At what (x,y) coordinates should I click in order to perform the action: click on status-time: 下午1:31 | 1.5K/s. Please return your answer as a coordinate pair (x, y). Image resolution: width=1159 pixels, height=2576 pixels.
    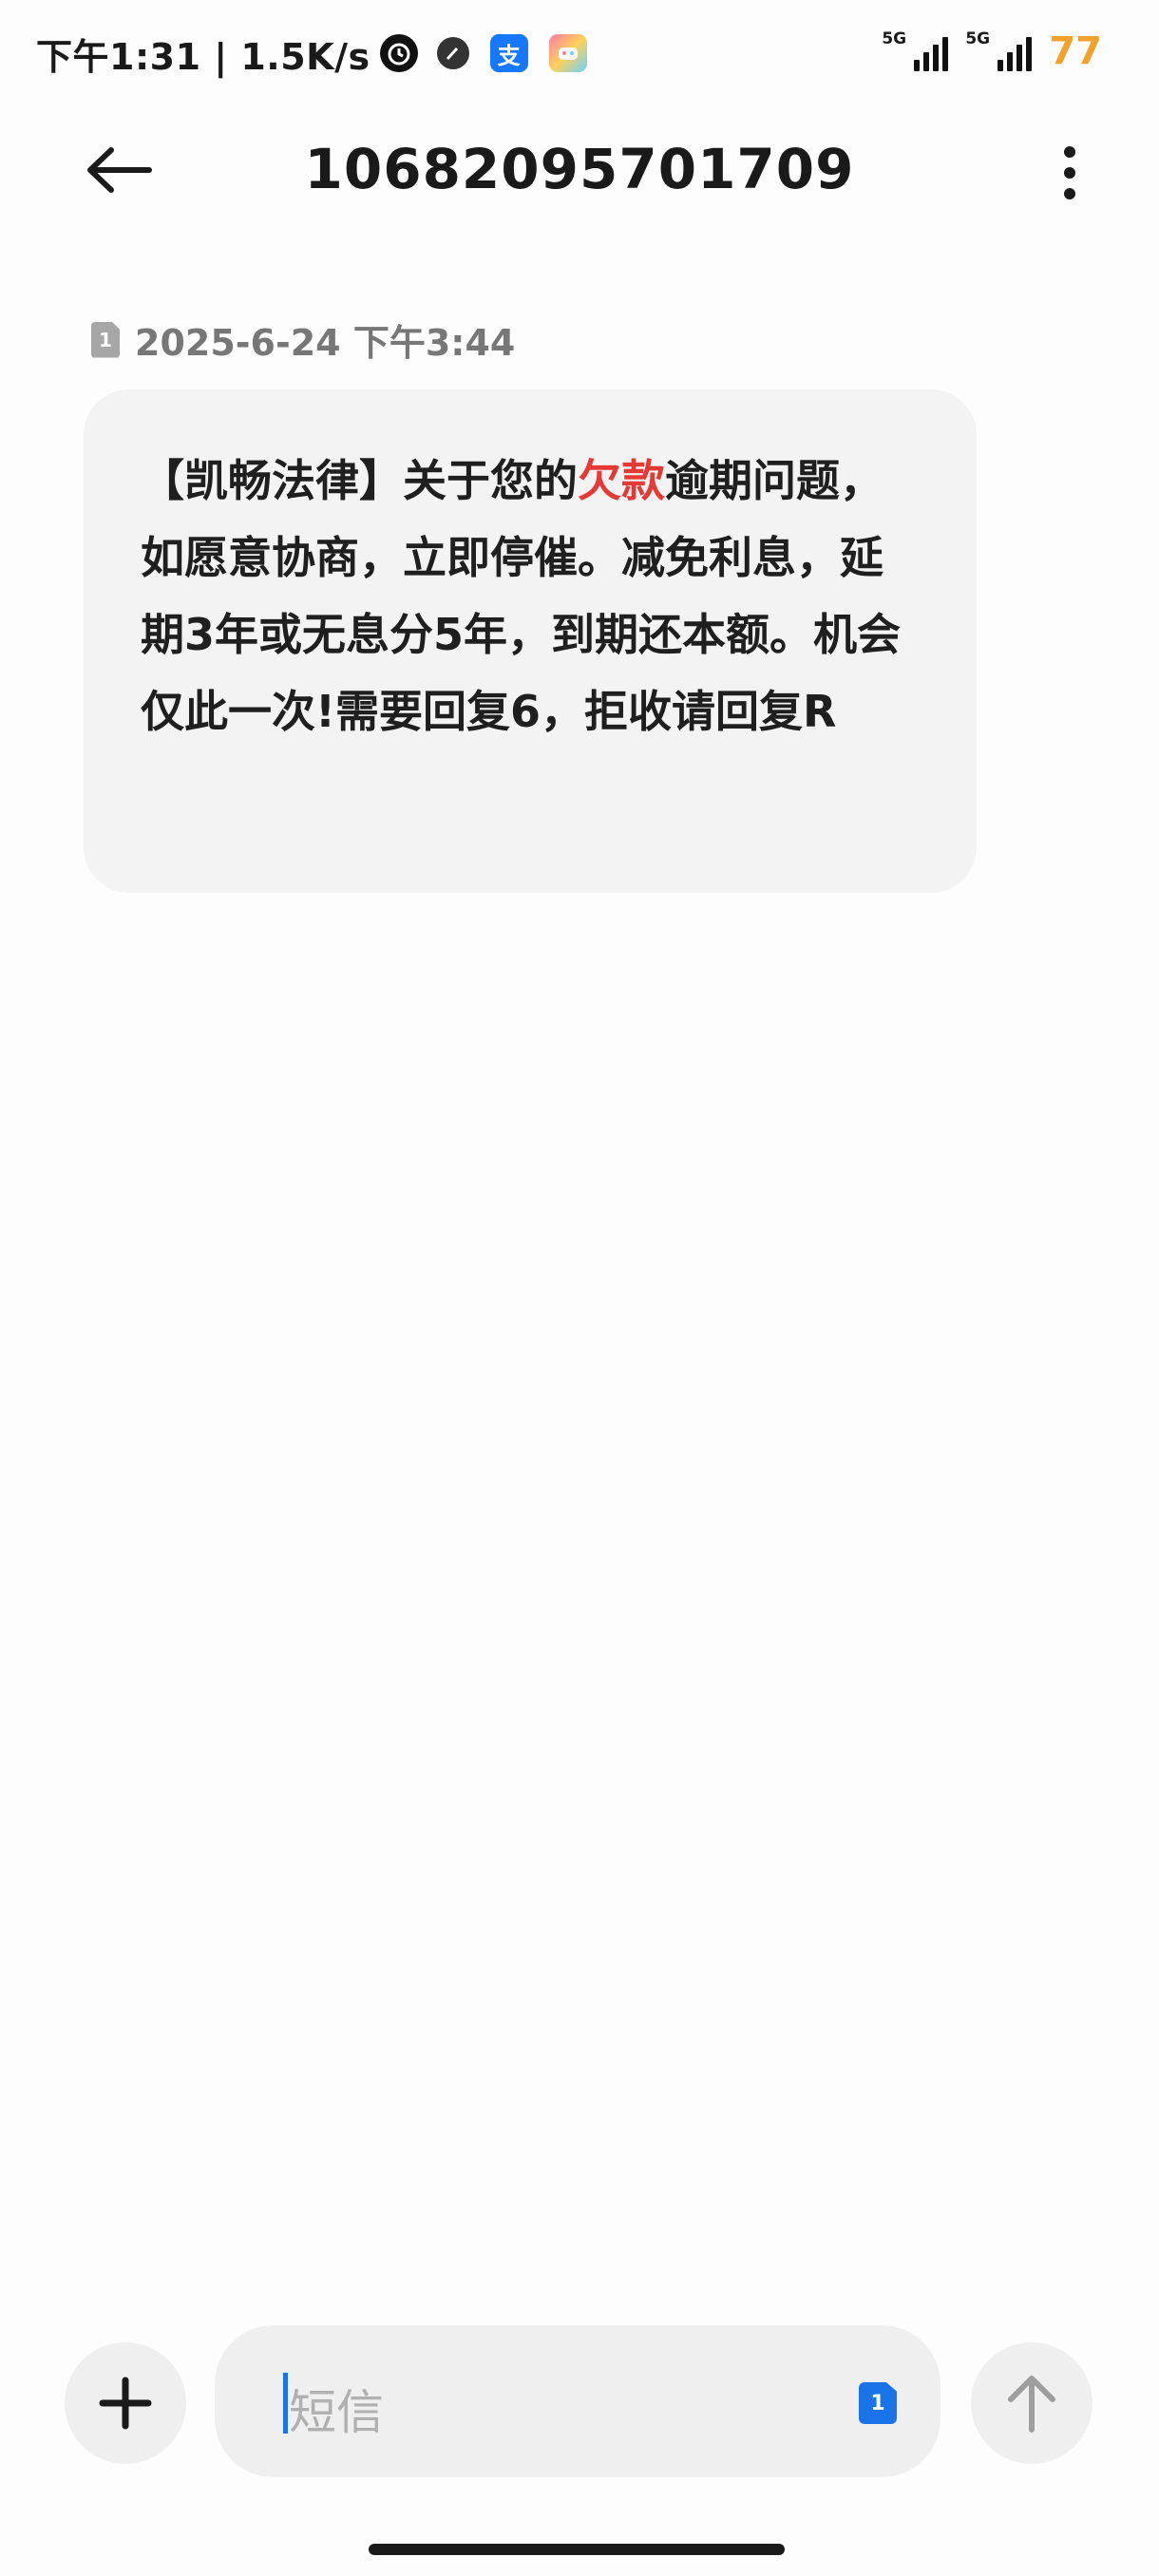
    Looking at the image, I should click on (203, 56).